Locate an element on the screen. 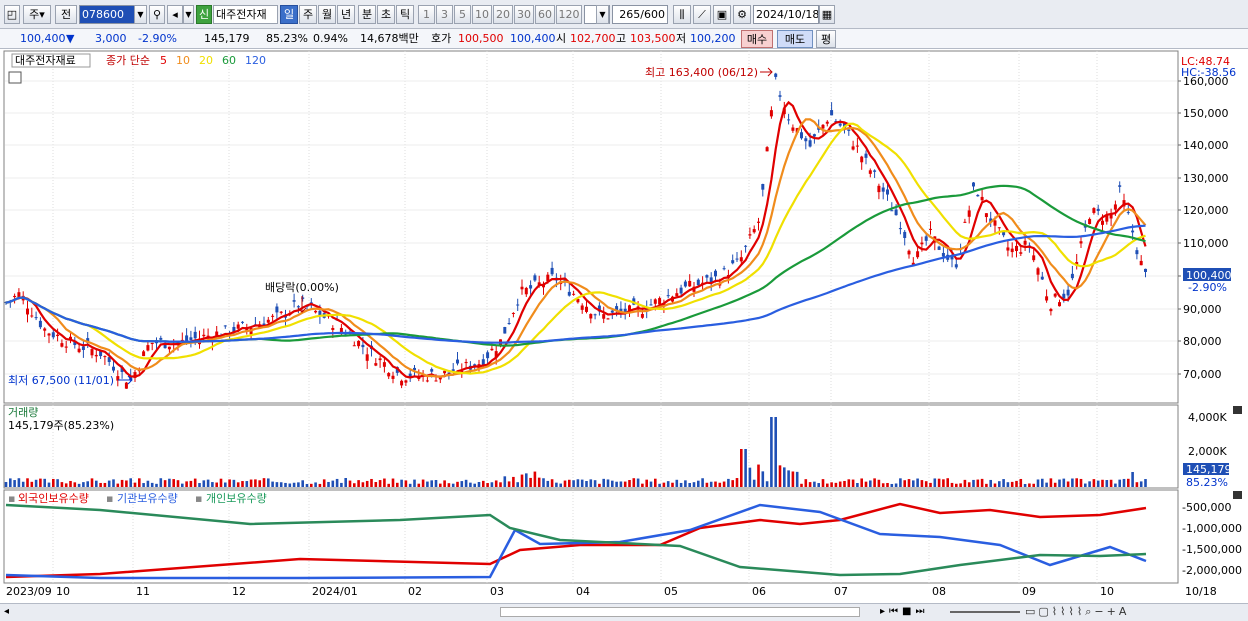  count-input: 265/600 is located at coordinates (640, 14).